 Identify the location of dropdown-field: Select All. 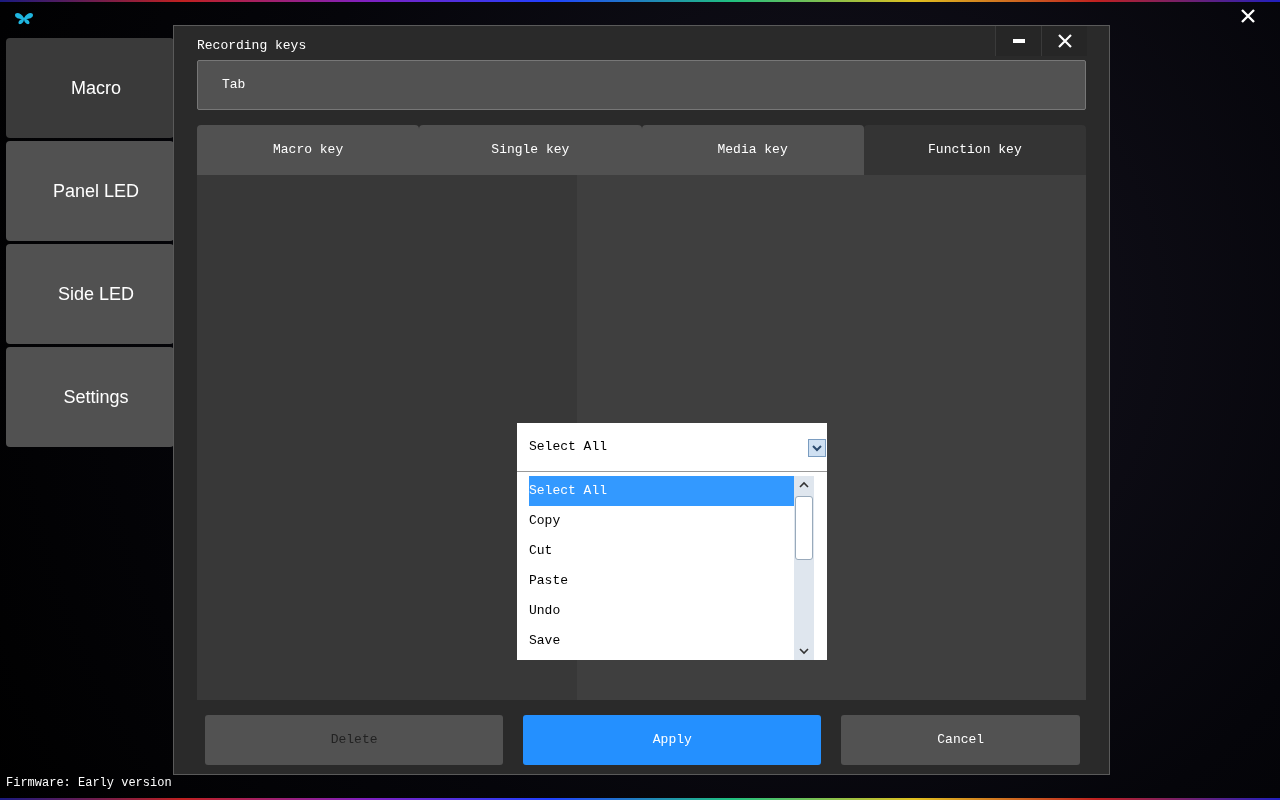
(672, 447).